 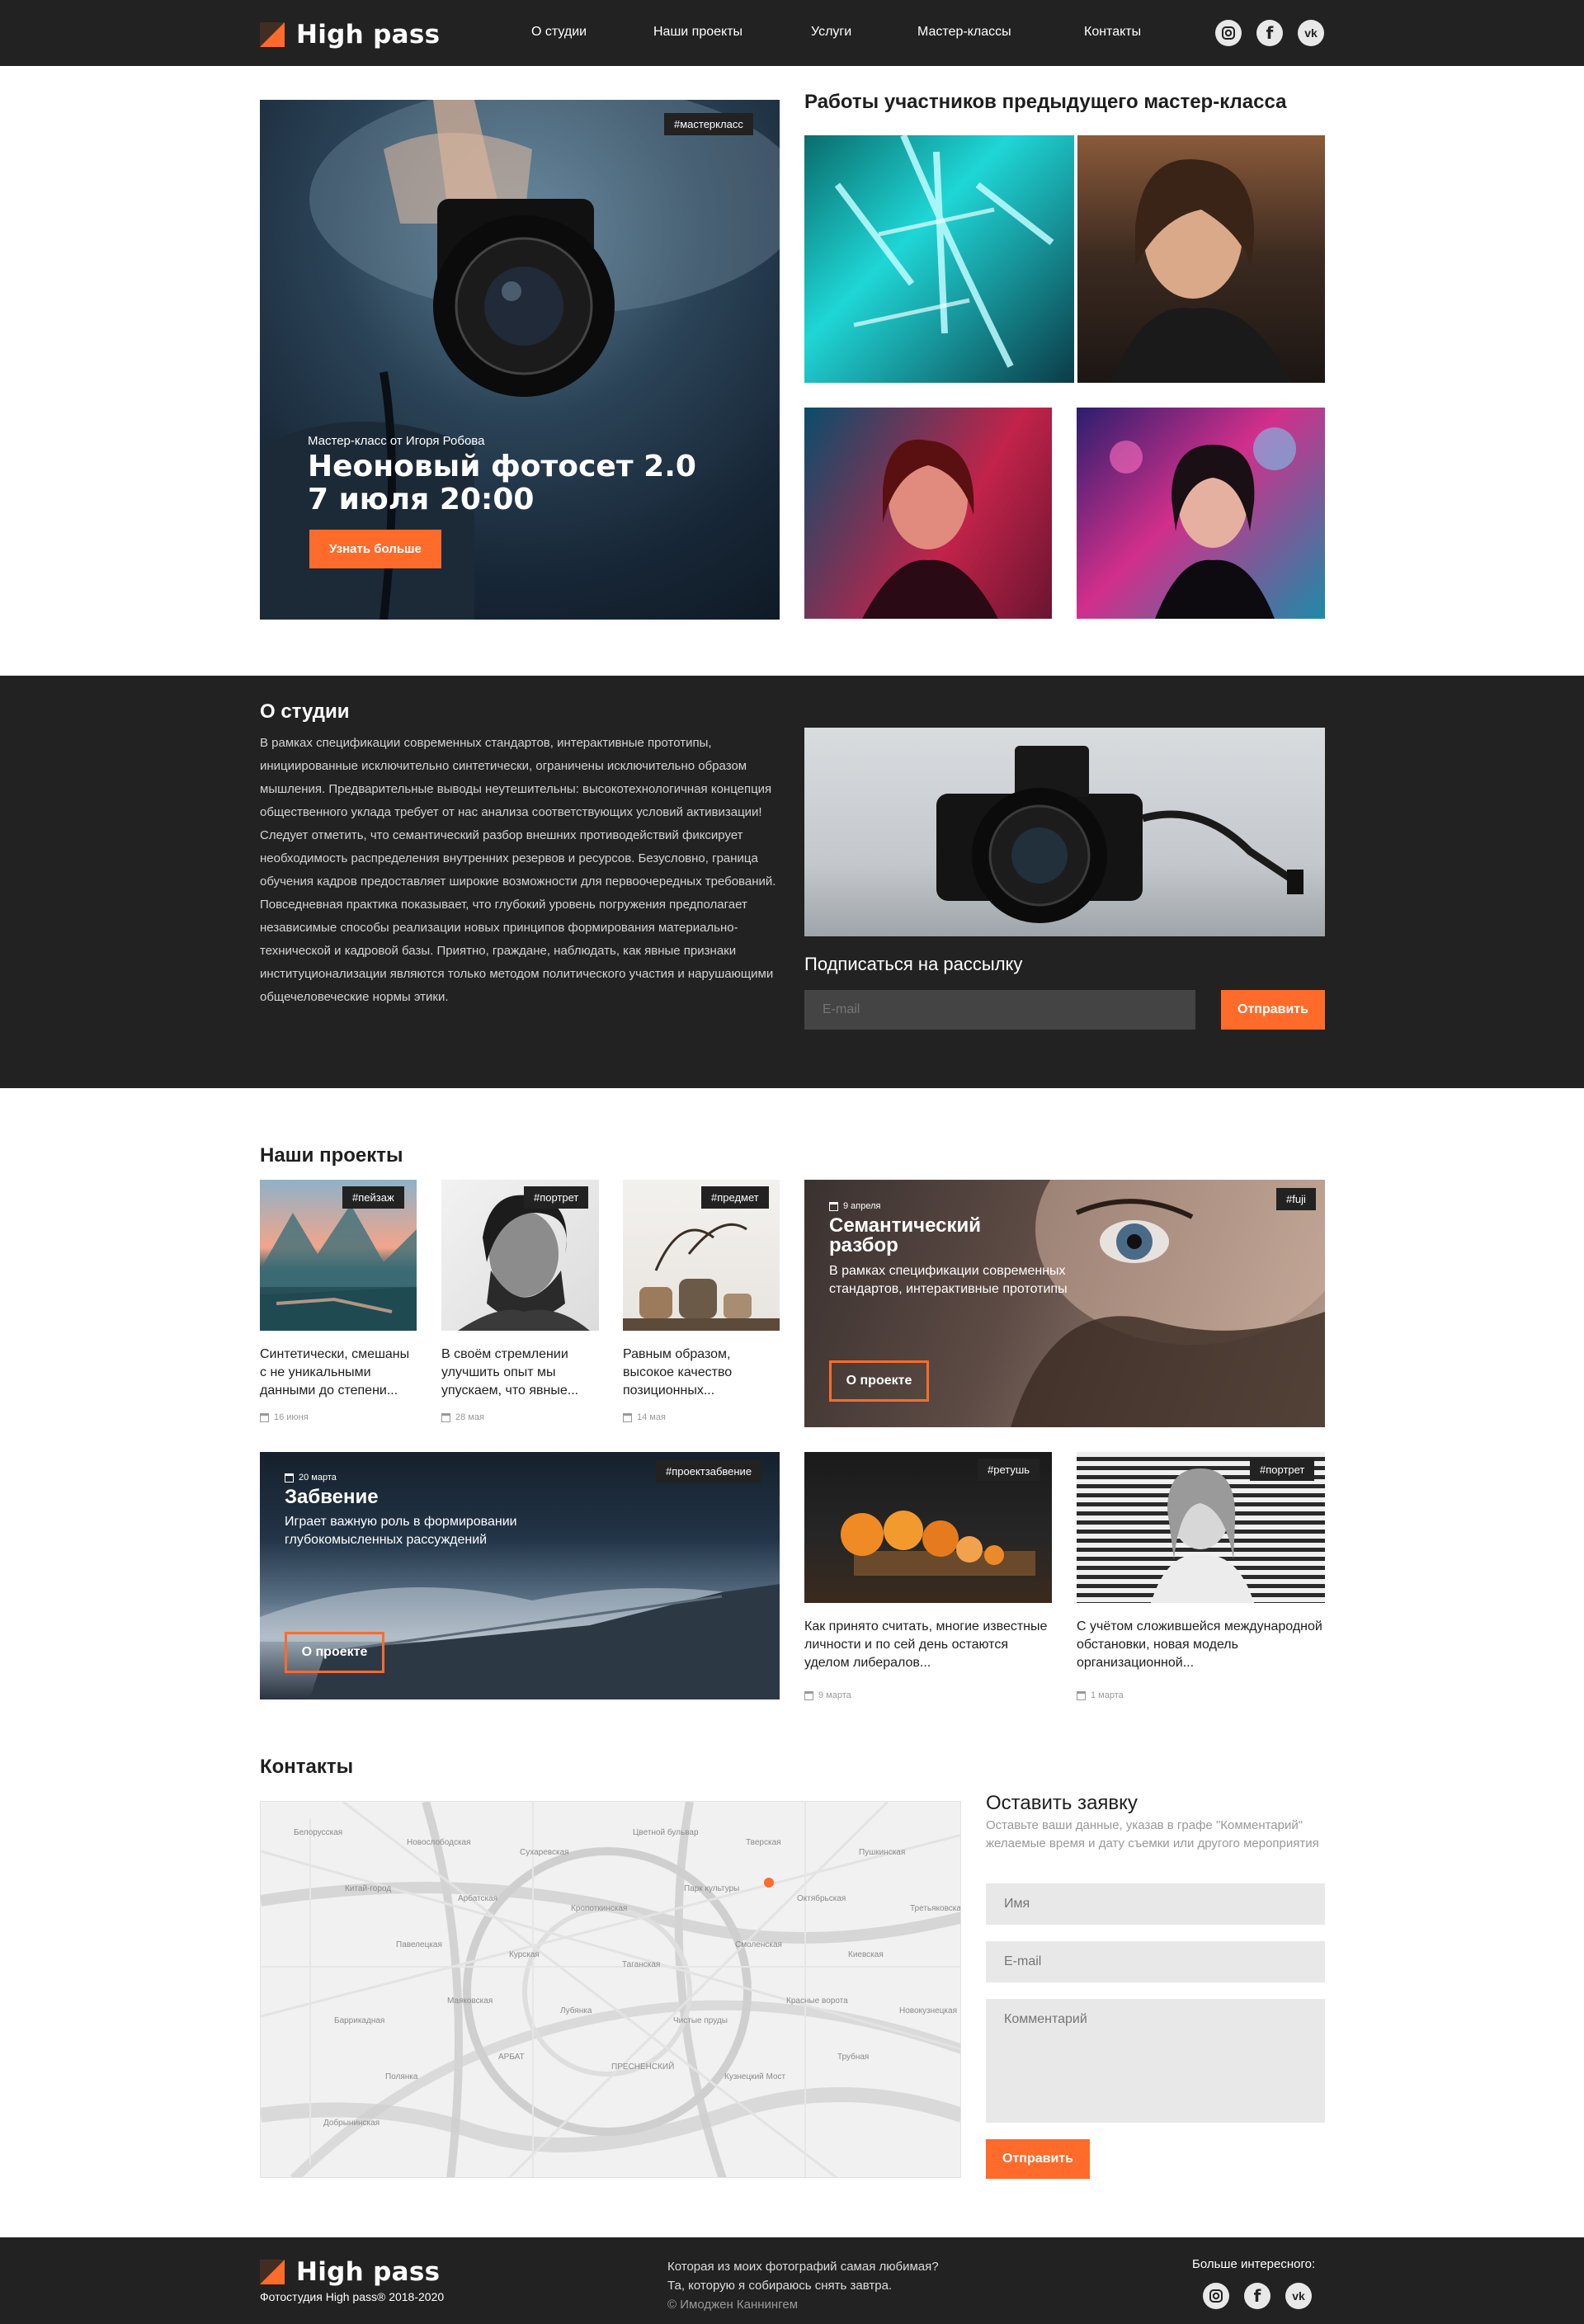 I want to click on map-label: Пушкинская, so click(x=882, y=1852).